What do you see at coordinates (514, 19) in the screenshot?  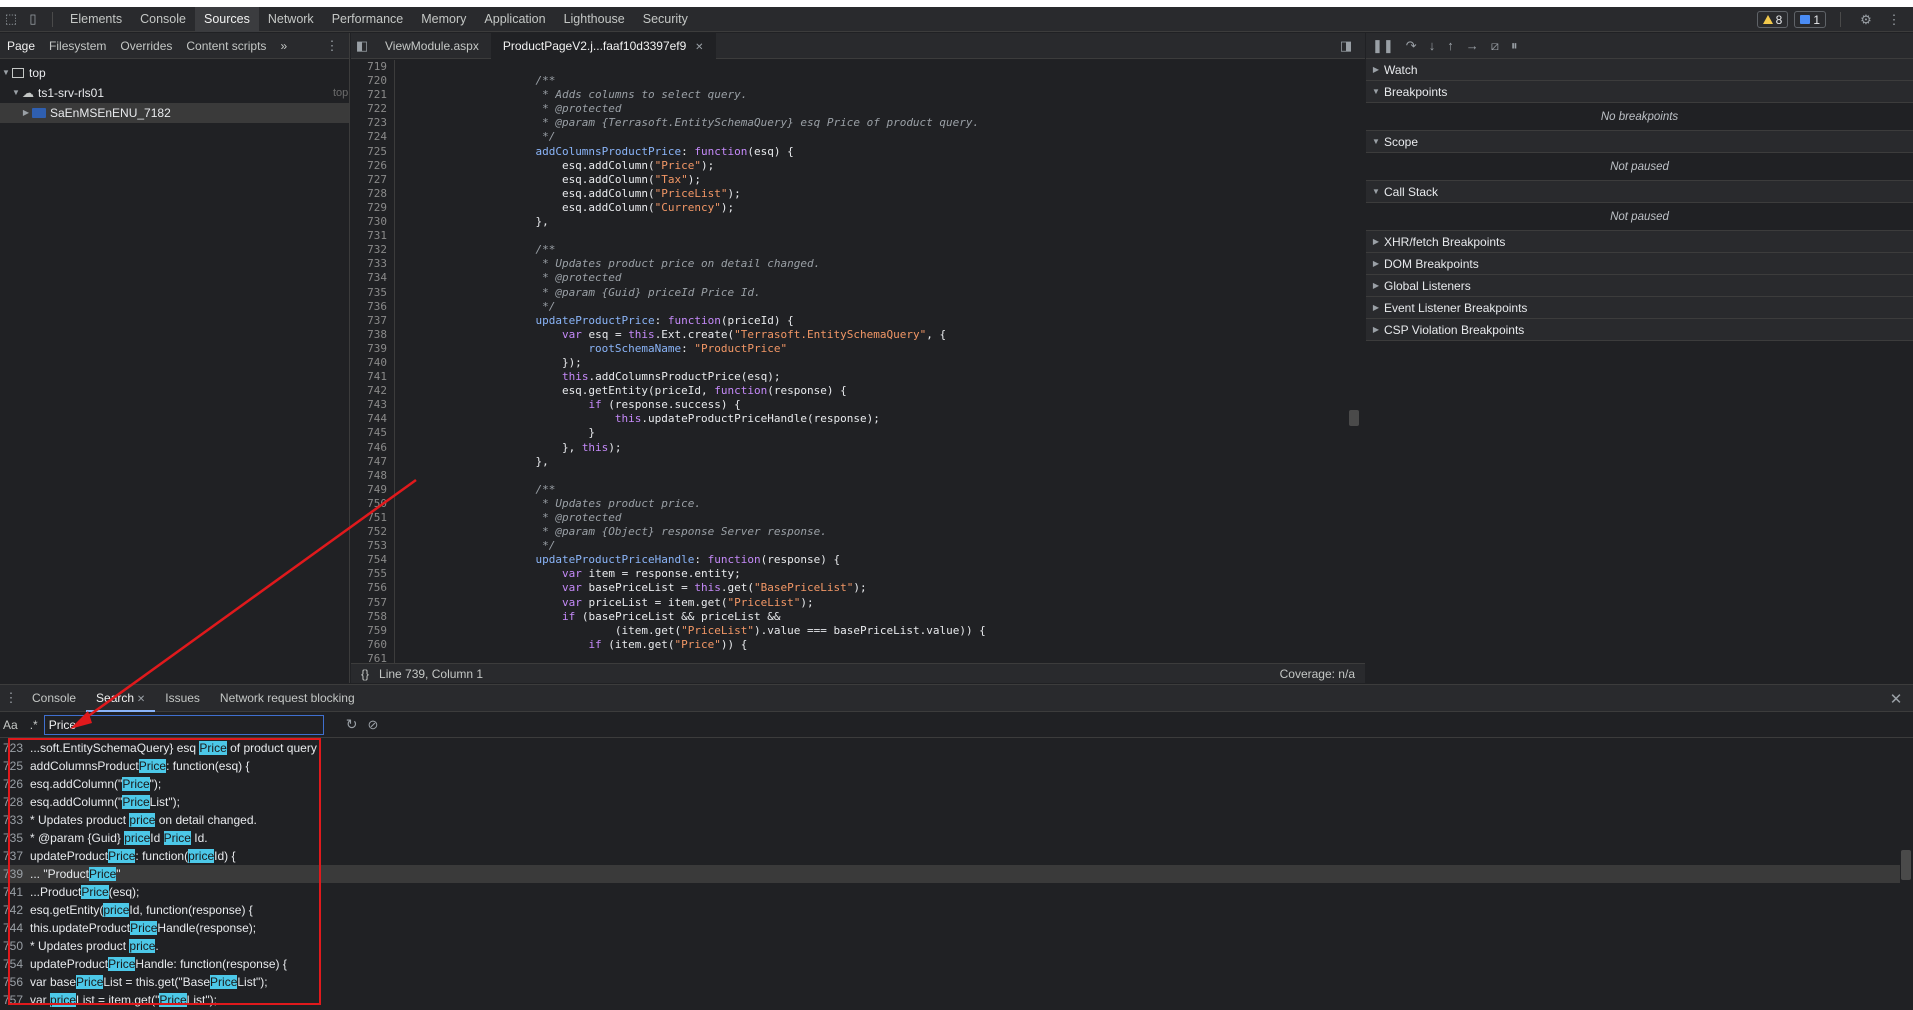 I see `tab-application: Application` at bounding box center [514, 19].